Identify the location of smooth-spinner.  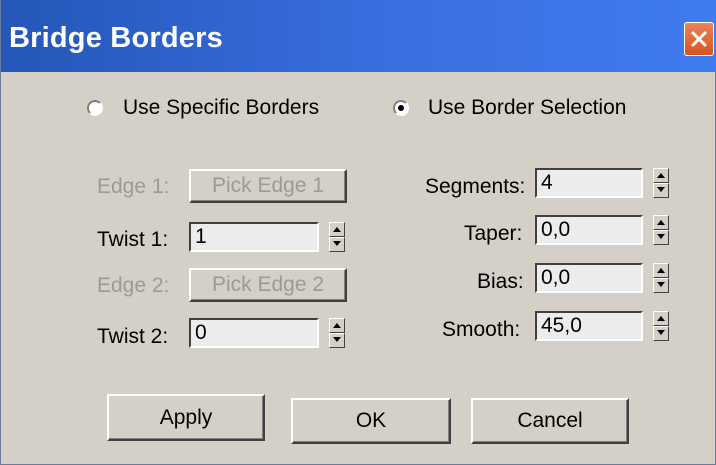
(661, 326).